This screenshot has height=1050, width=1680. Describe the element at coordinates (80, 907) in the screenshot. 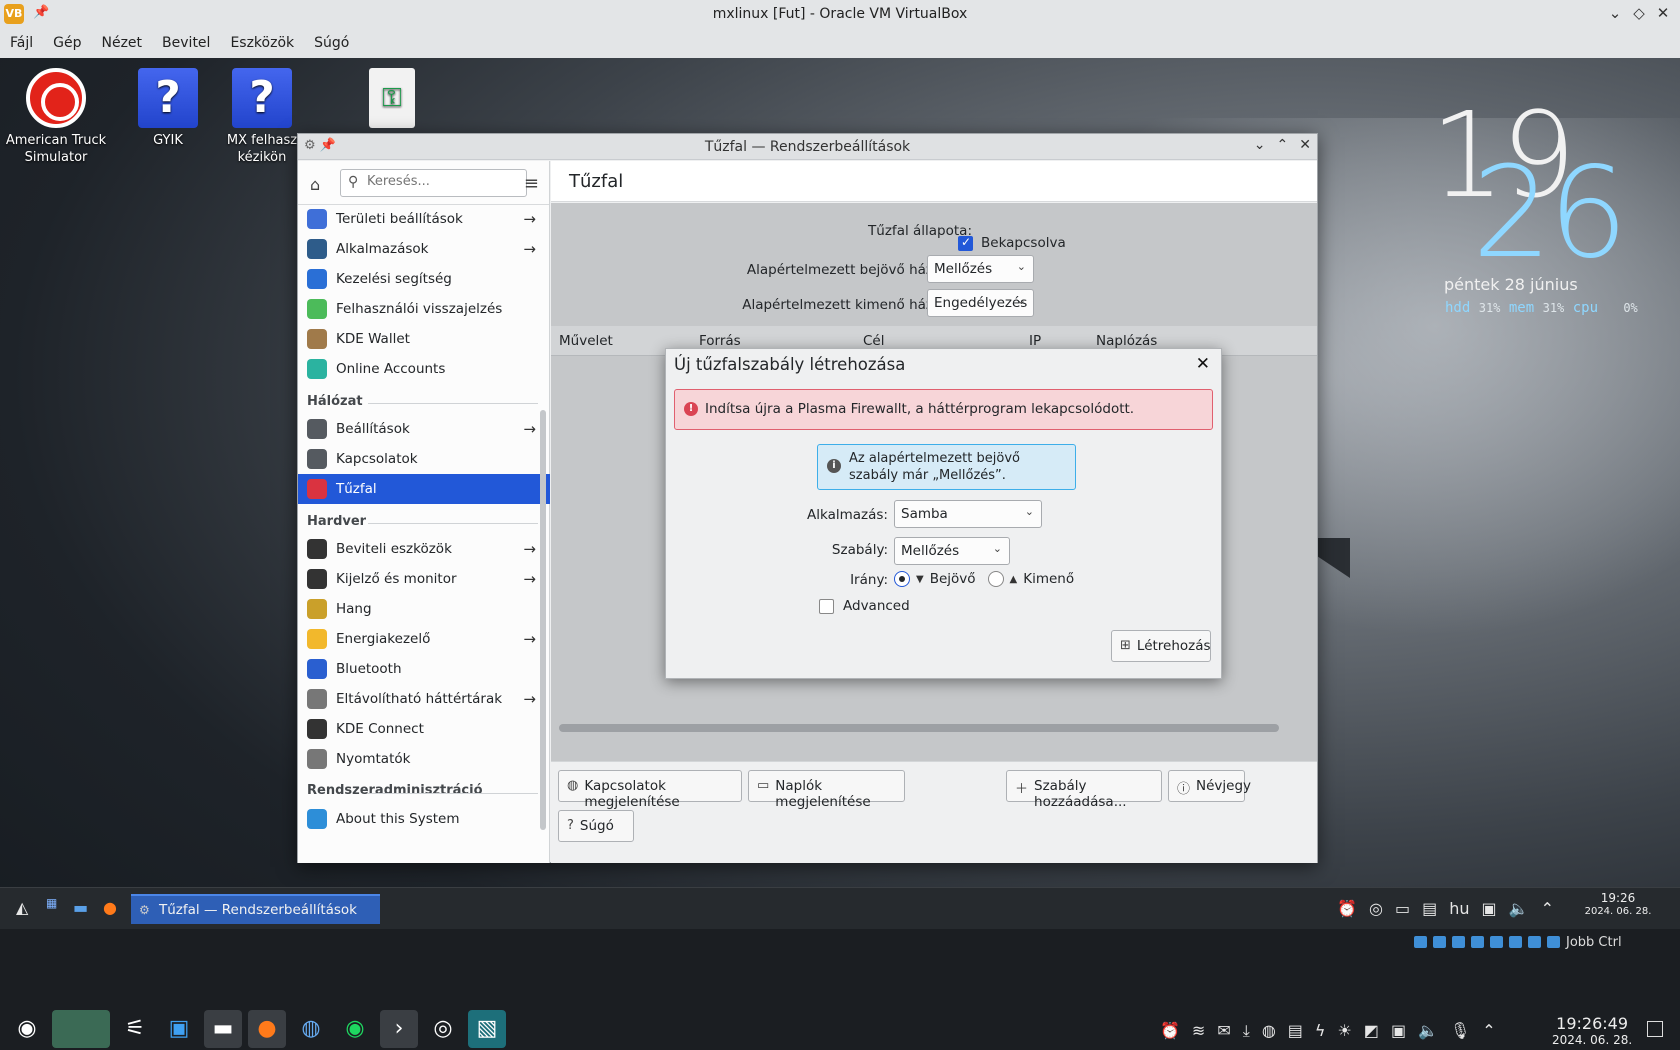

I see `folder-icon: ▬` at that location.